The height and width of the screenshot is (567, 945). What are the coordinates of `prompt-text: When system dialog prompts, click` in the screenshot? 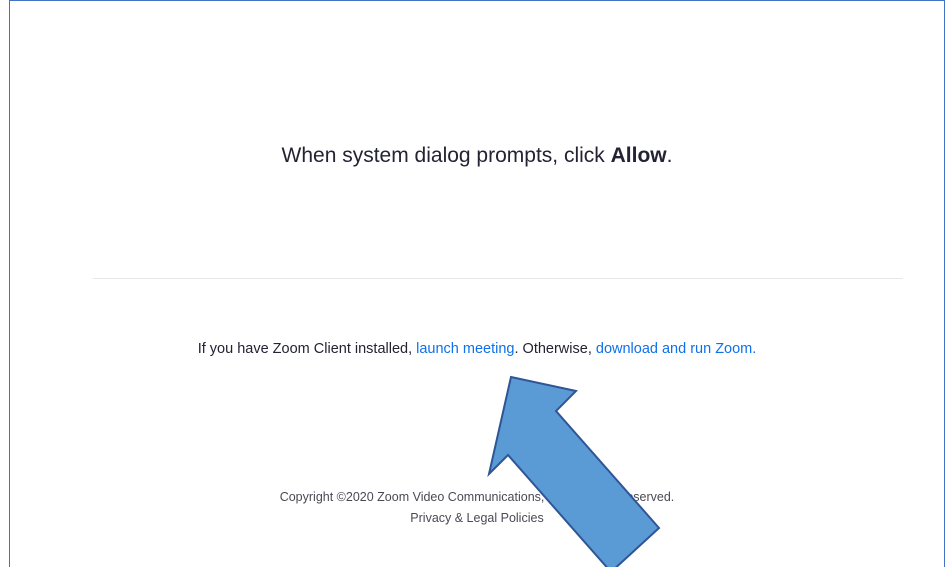 It's located at (446, 155).